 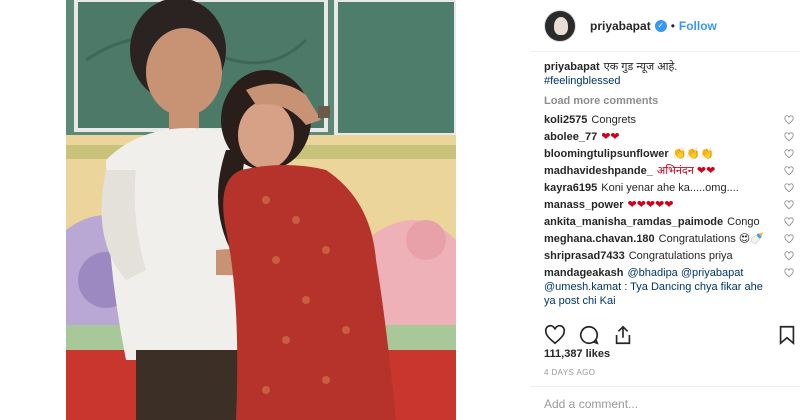 I want to click on post-header: priyabapat ✓ • Follow, so click(x=665, y=26).